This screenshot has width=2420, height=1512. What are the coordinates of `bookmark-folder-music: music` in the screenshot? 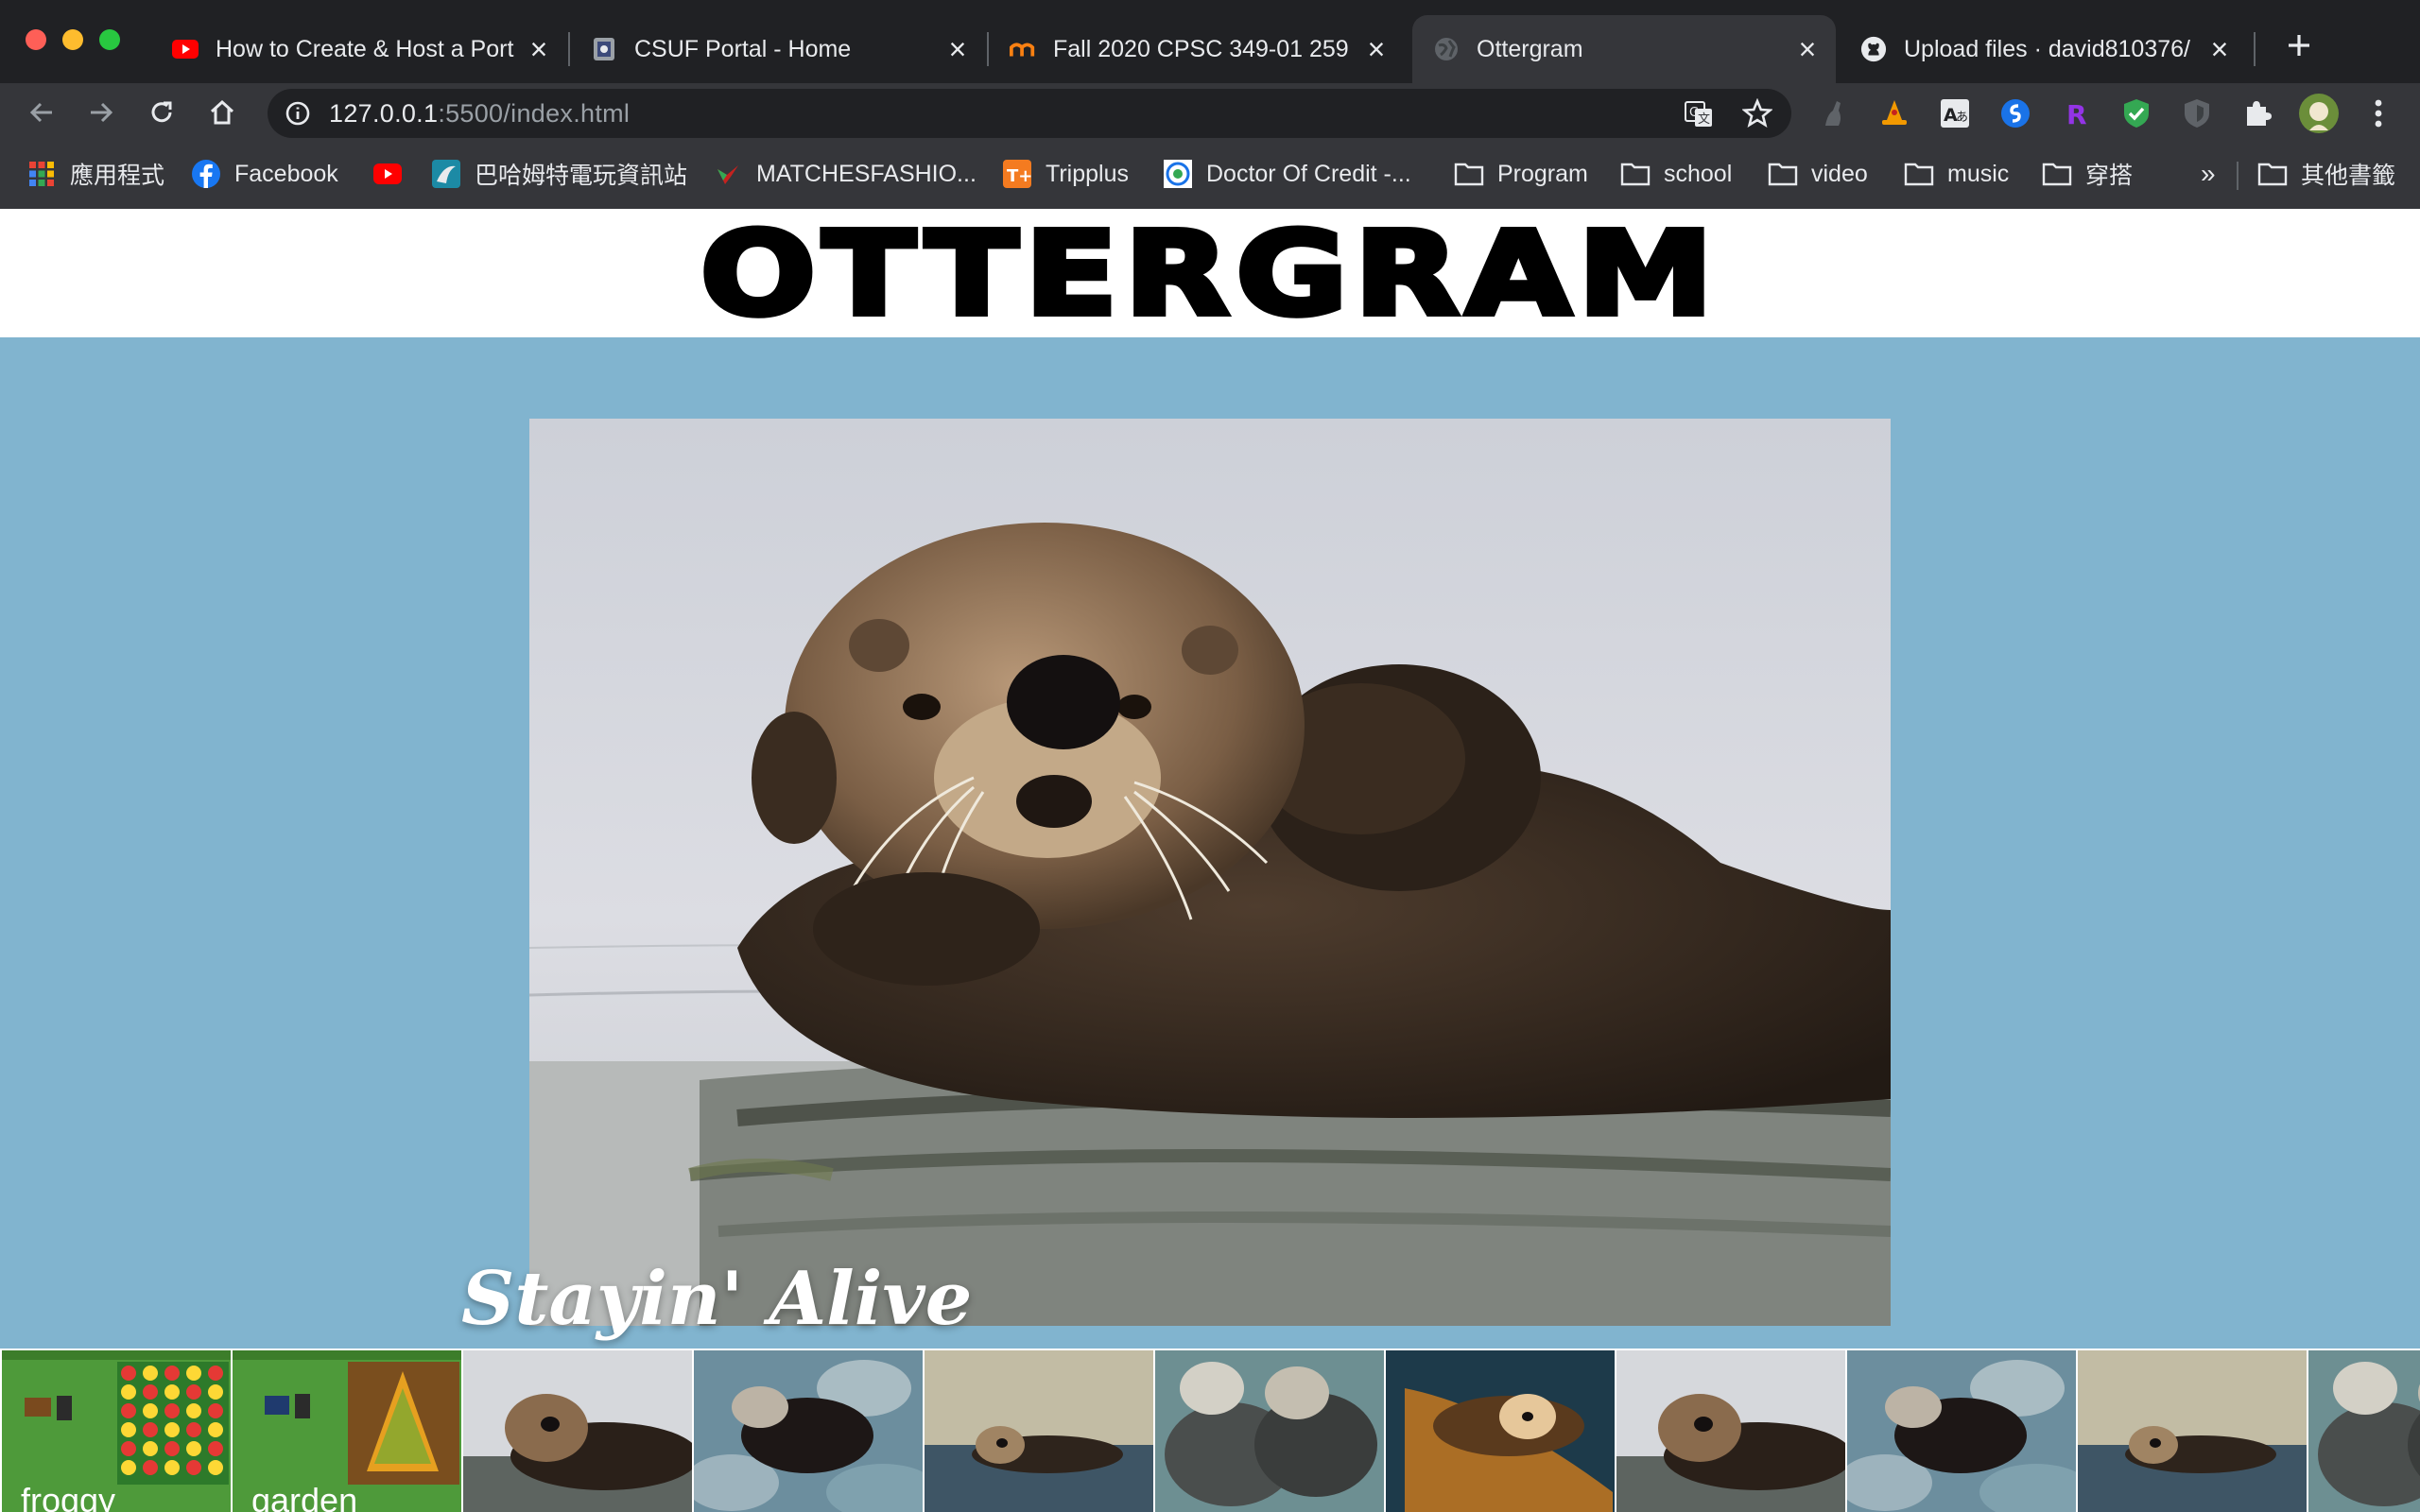 It's located at (1956, 174).